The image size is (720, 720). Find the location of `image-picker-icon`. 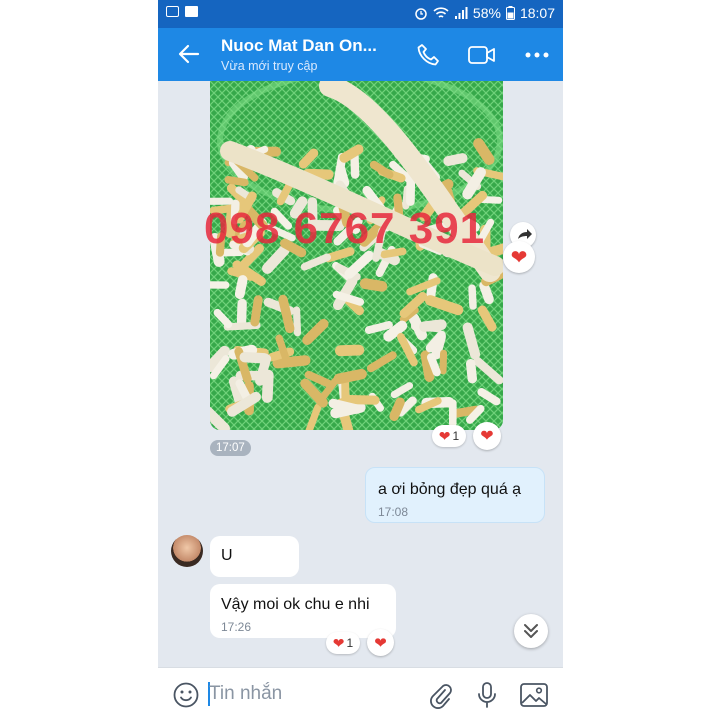

image-picker-icon is located at coordinates (534, 695).